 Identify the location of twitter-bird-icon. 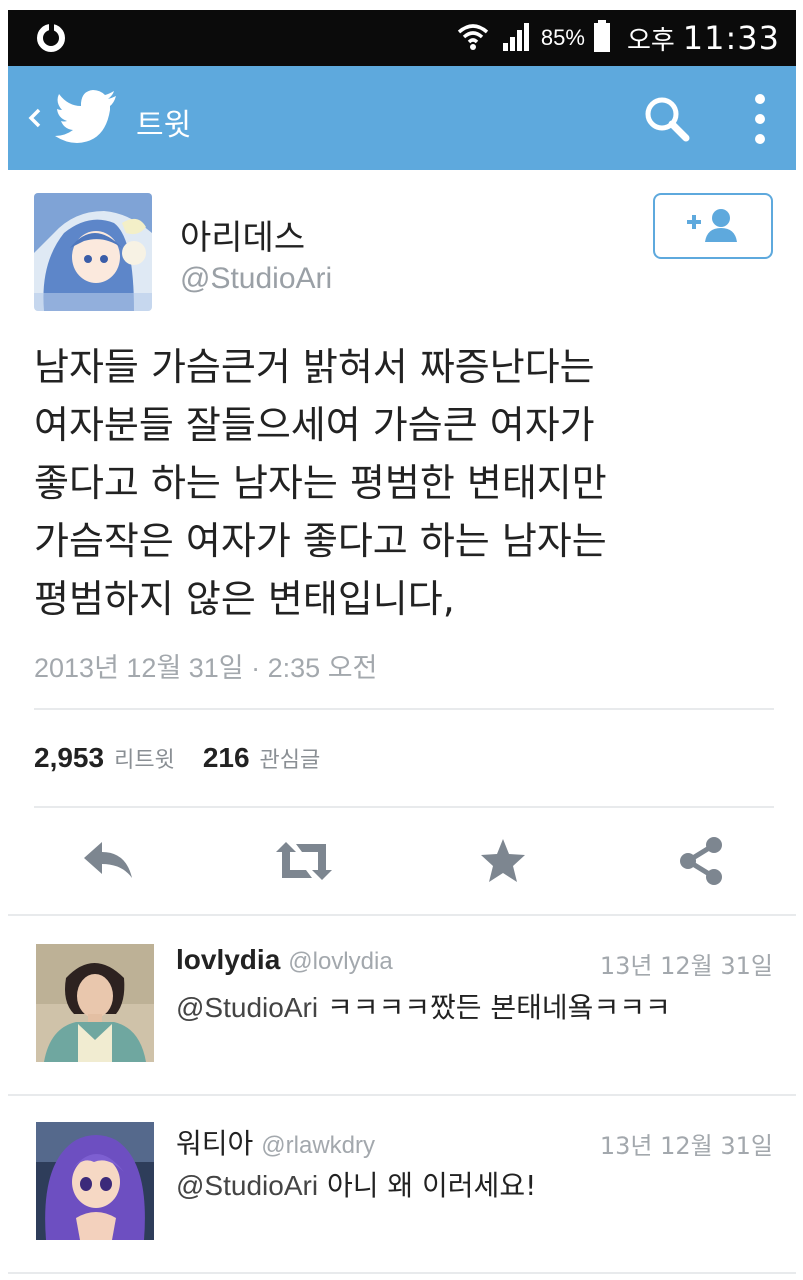
(87, 119).